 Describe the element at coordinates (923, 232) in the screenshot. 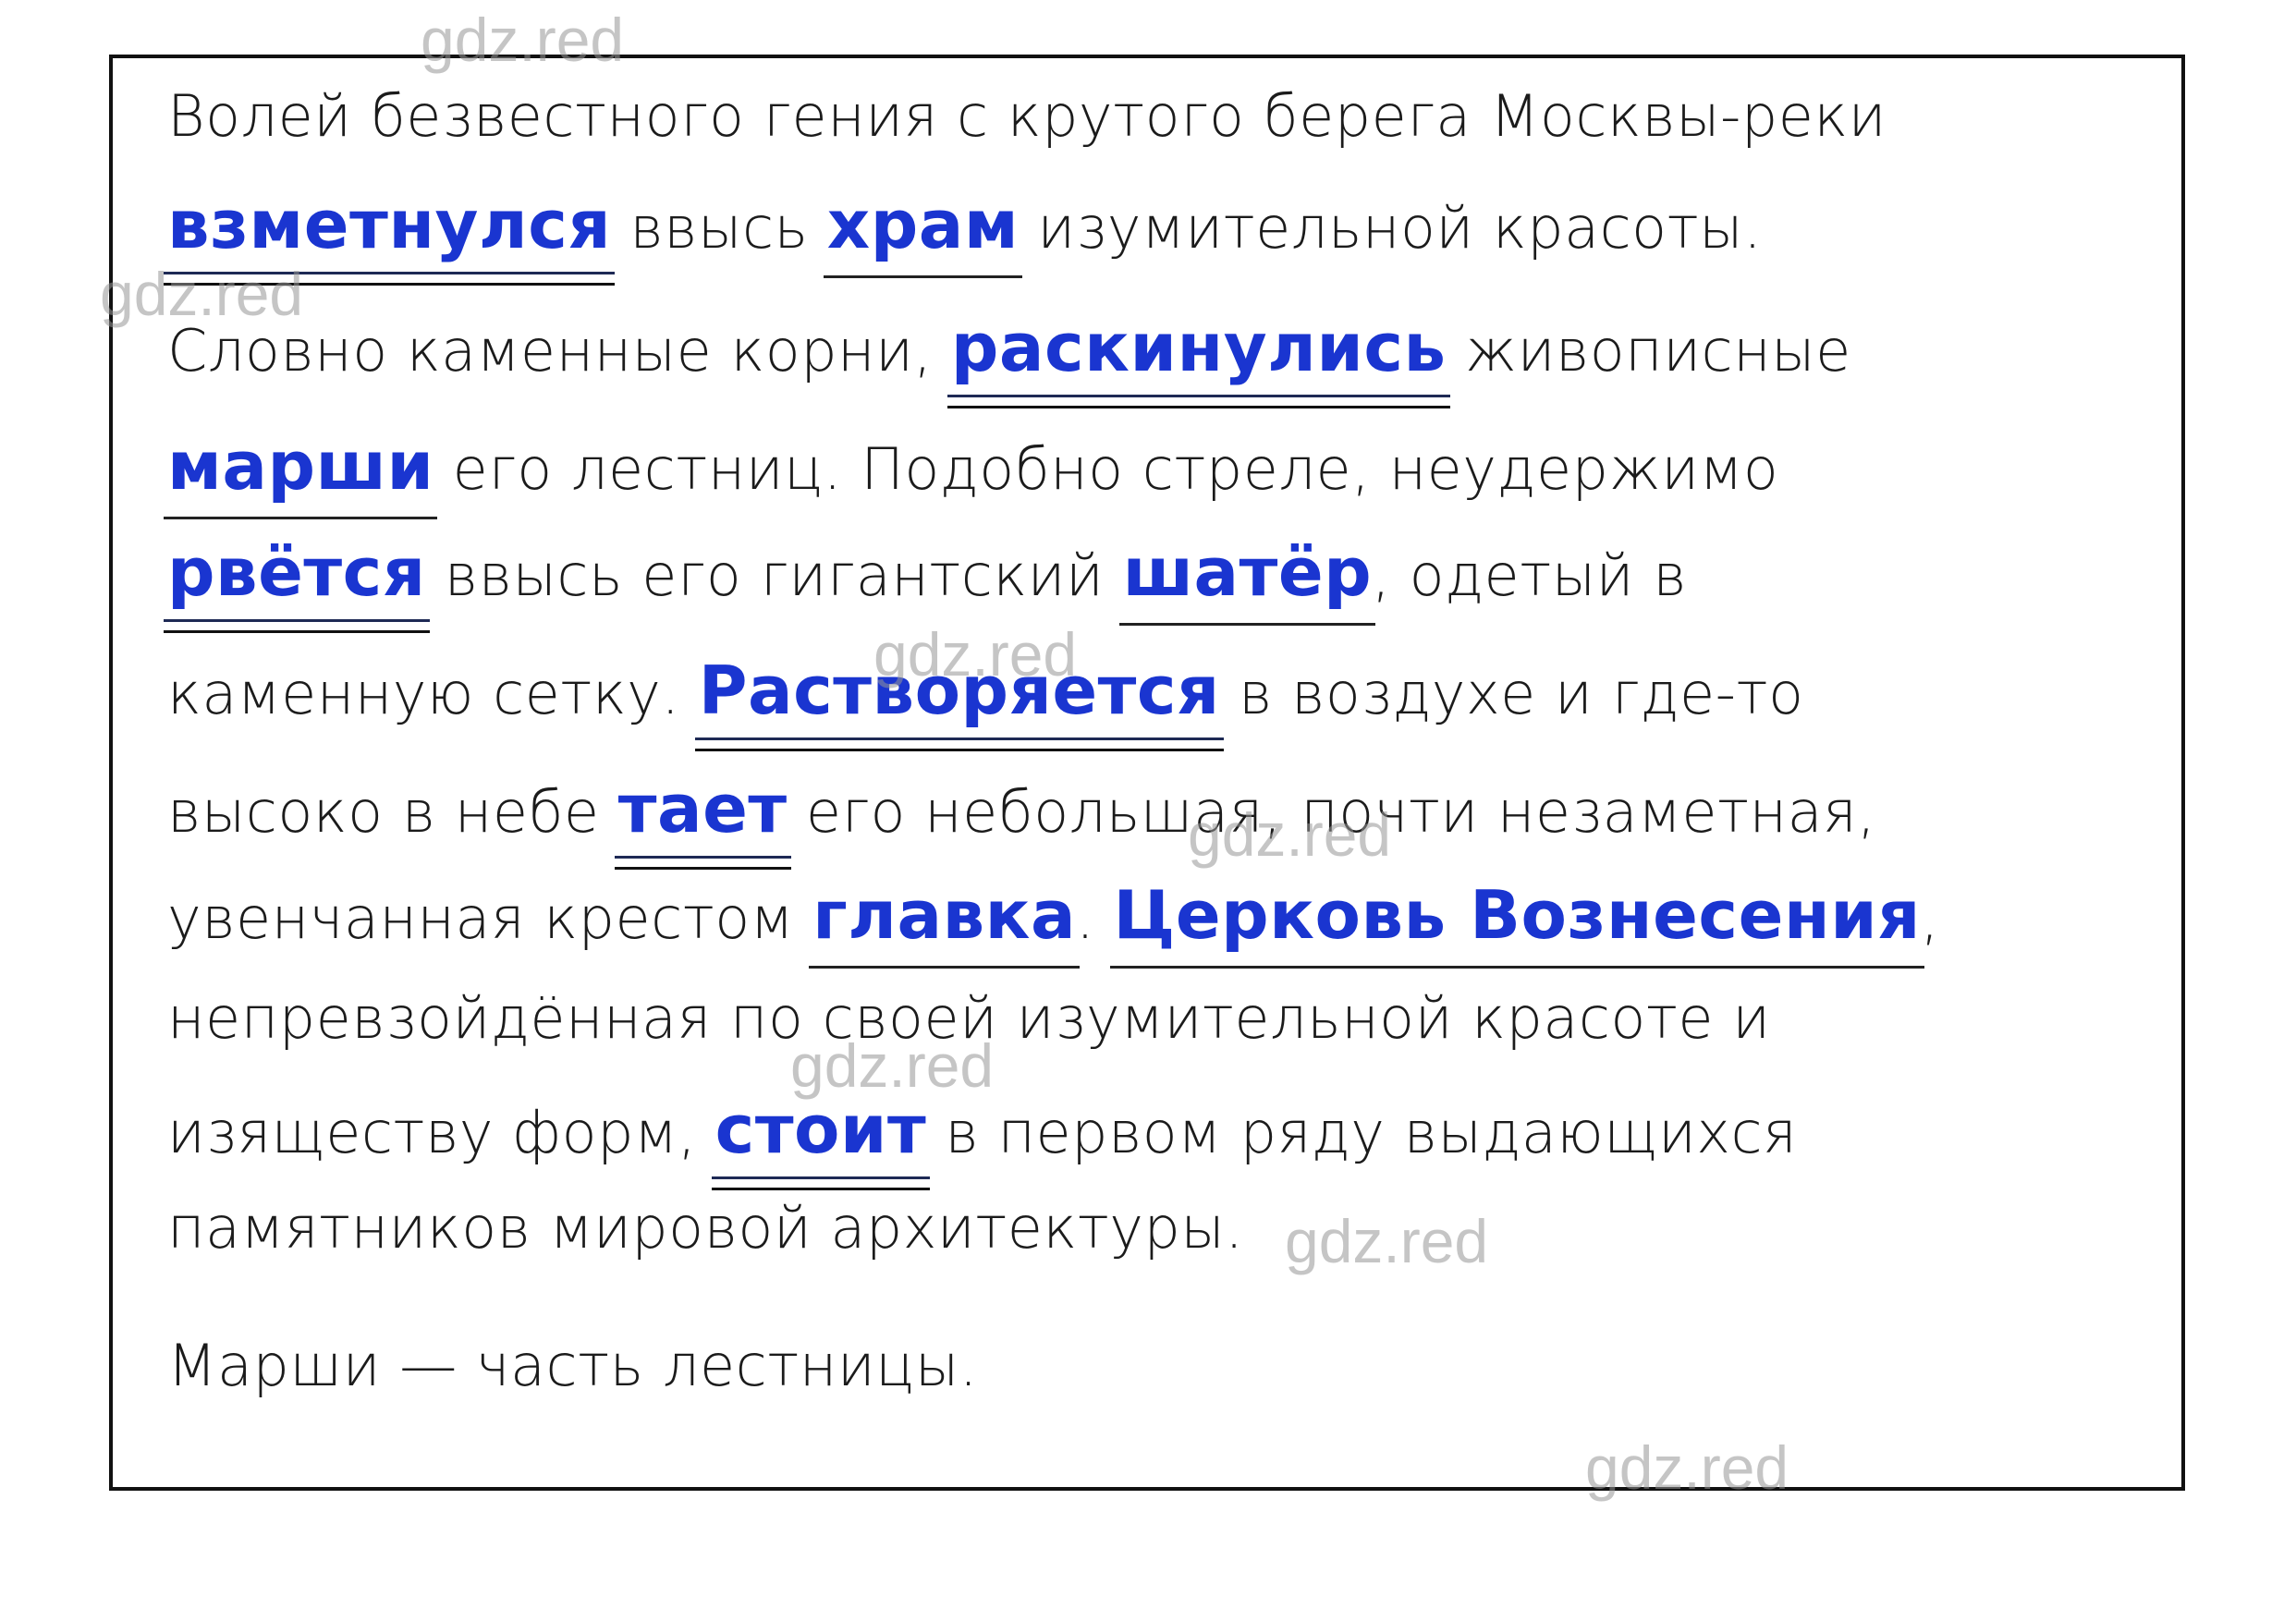

I see `subject-word: храм` at that location.